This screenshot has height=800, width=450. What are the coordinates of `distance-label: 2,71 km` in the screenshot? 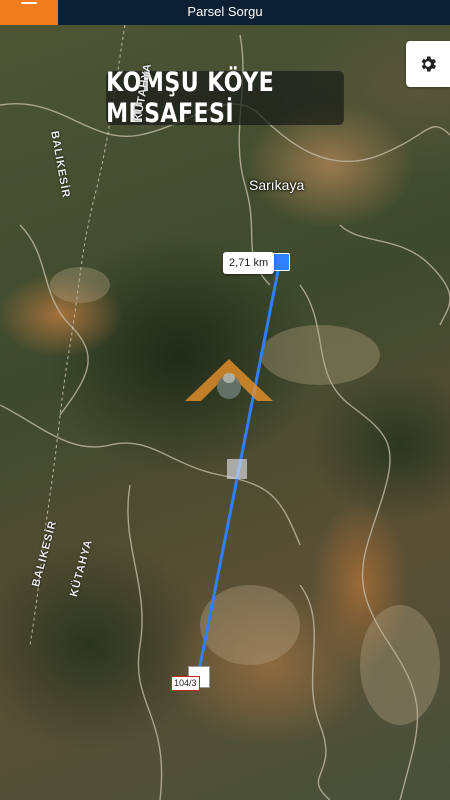 It's located at (249, 263).